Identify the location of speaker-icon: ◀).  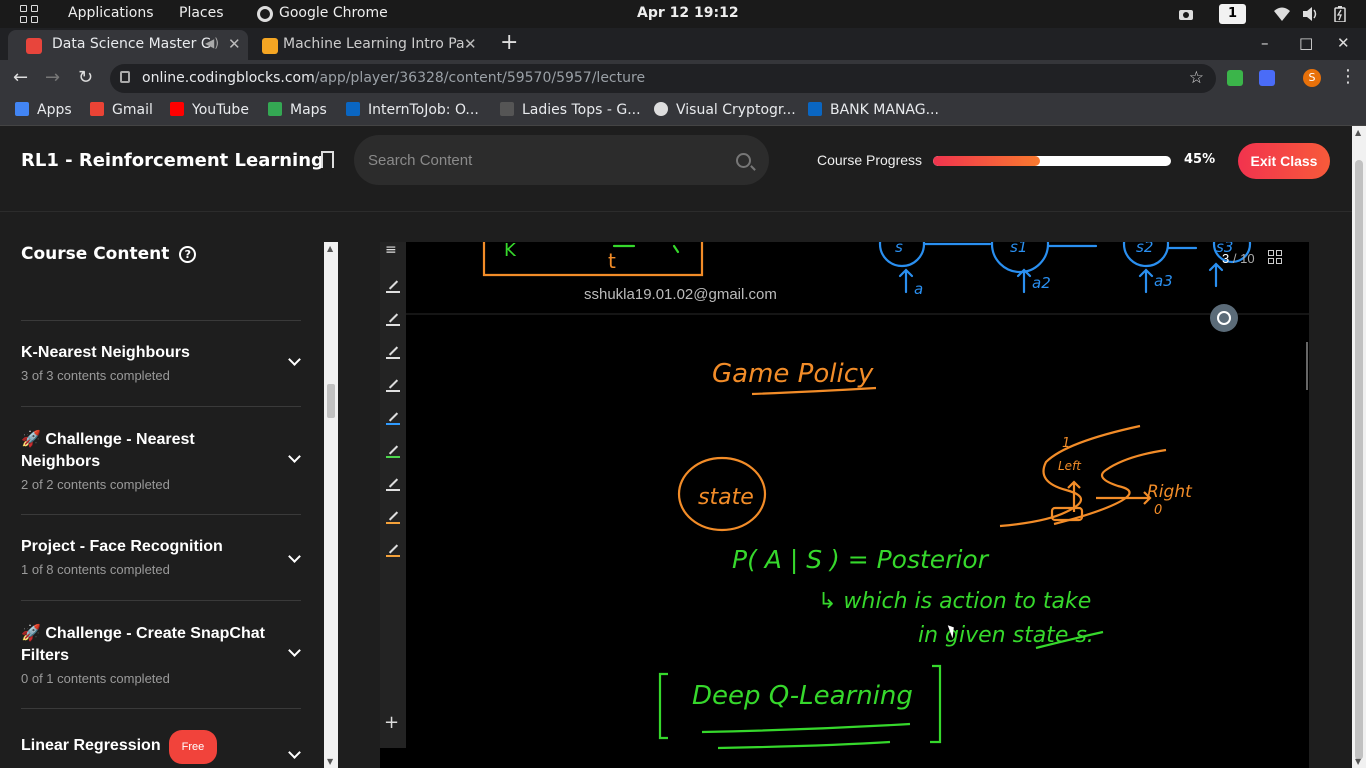
(212, 43).